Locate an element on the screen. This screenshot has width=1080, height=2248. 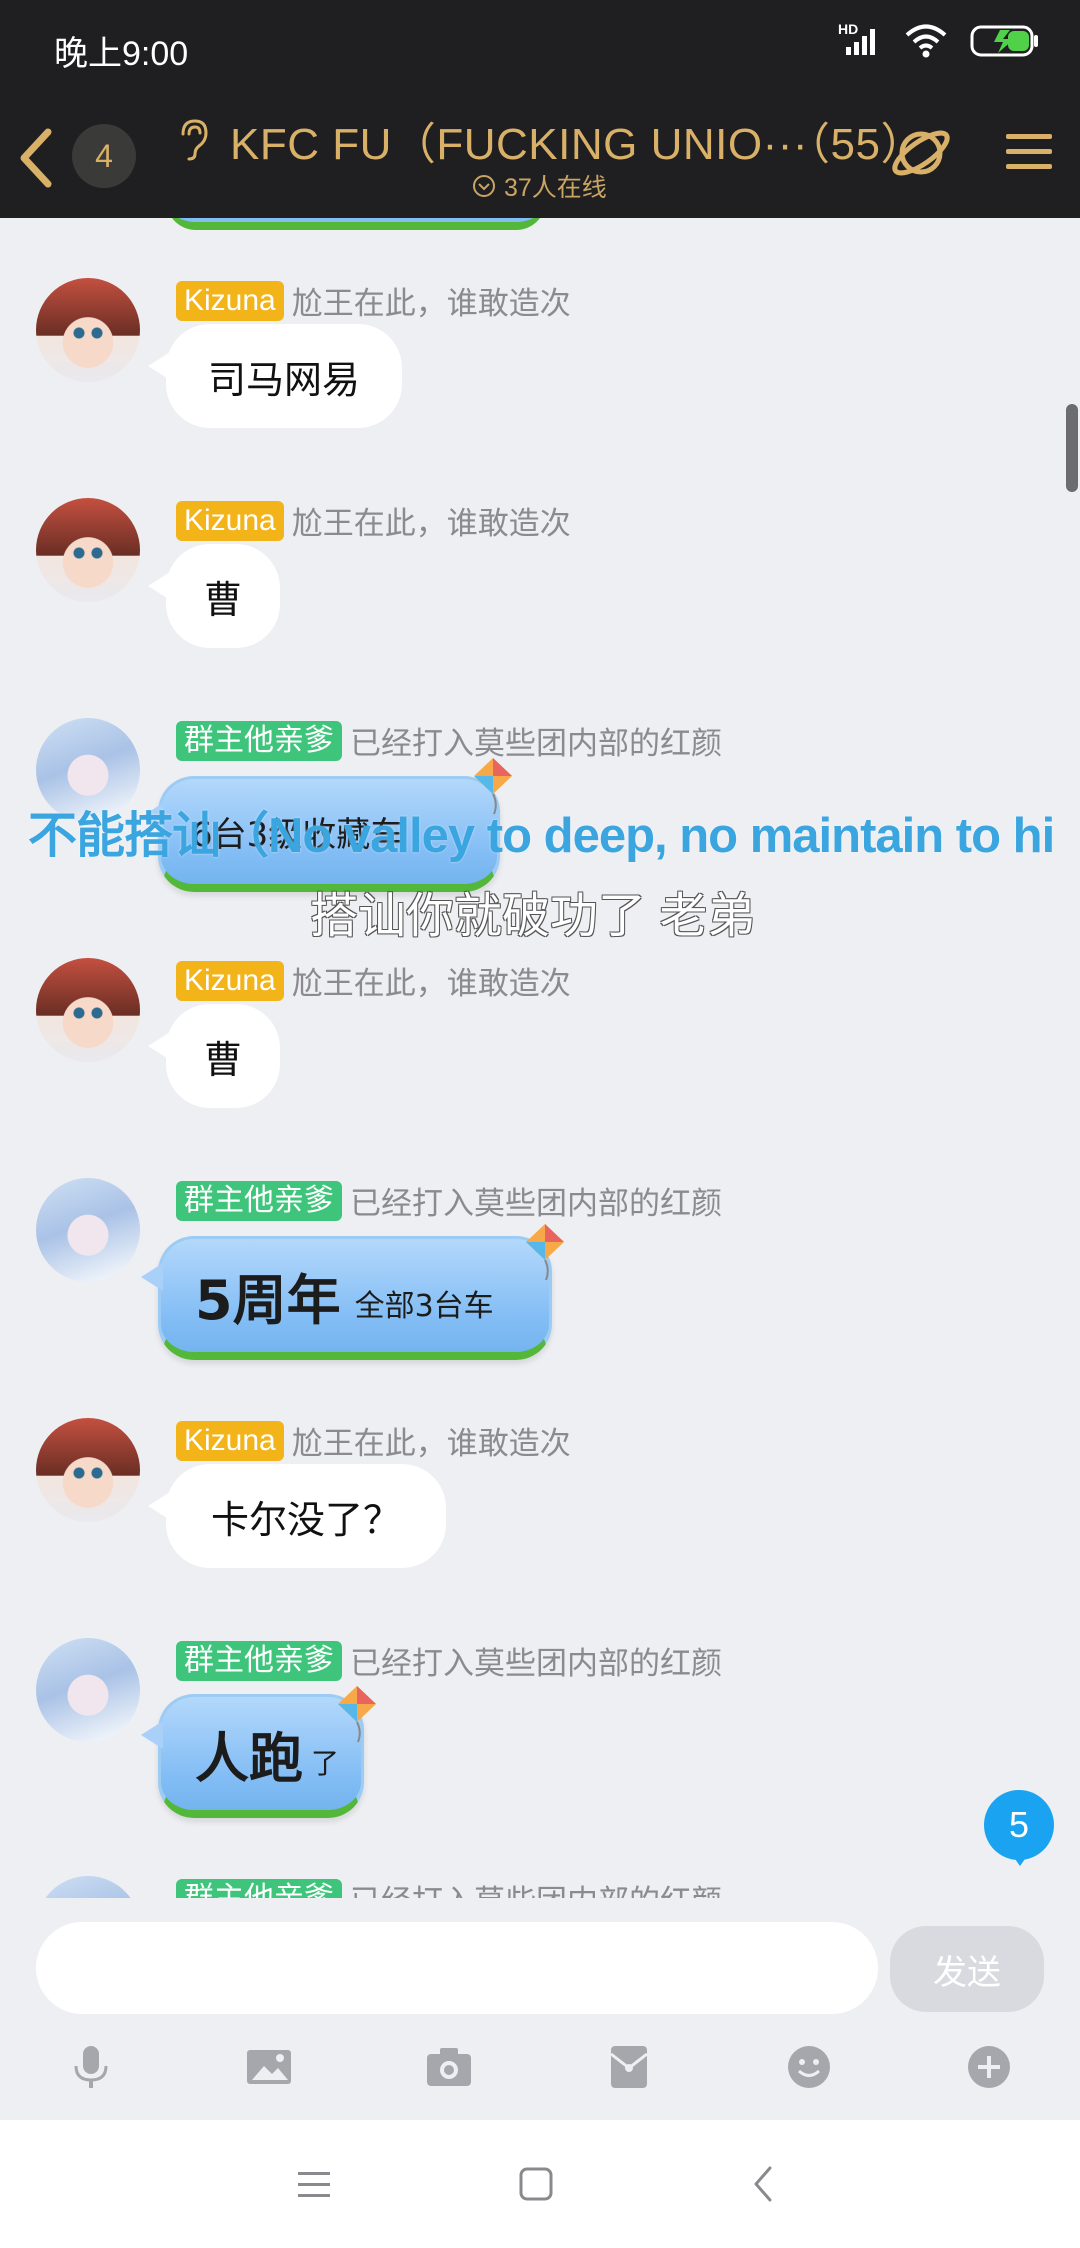
input-bar: 发送 is located at coordinates (540, 2009).